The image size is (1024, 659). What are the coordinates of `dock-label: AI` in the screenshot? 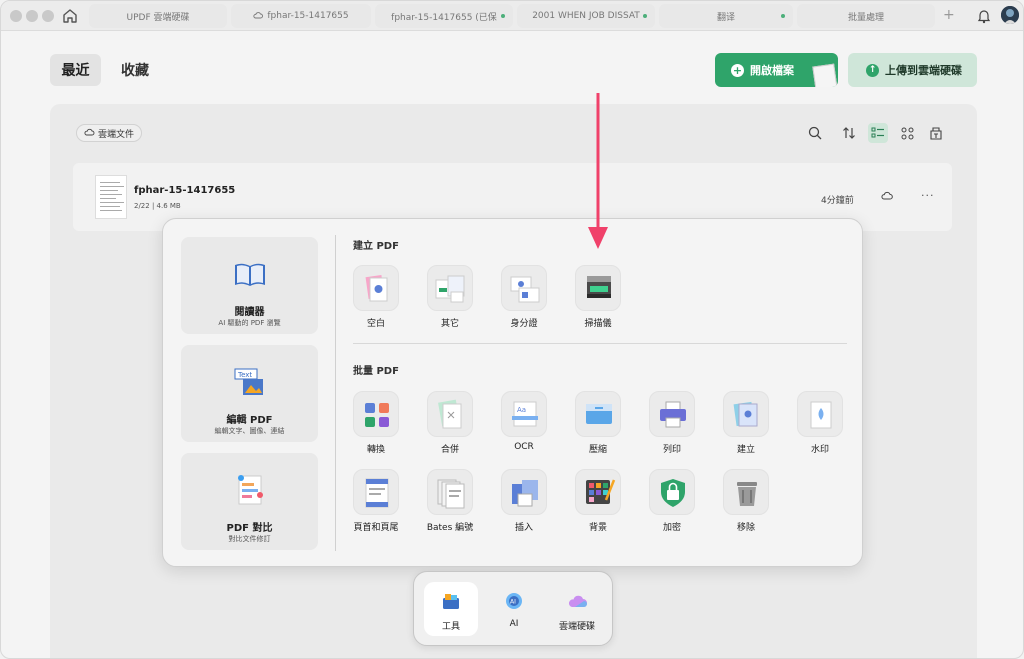 It's located at (514, 624).